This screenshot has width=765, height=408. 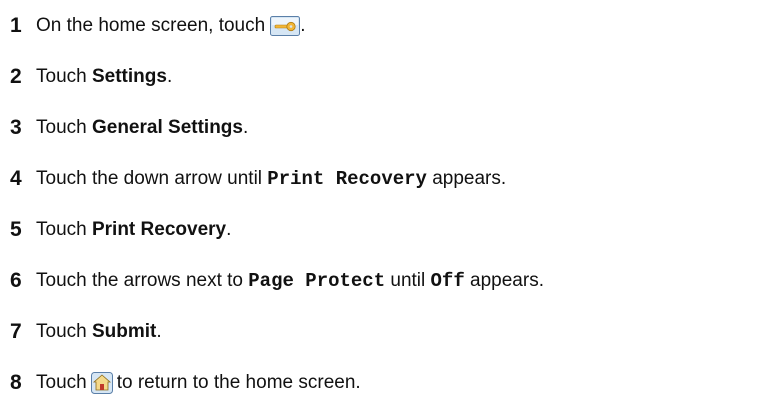 What do you see at coordinates (385, 76) in the screenshot?
I see `step-2: 2 Touch Settings .` at bounding box center [385, 76].